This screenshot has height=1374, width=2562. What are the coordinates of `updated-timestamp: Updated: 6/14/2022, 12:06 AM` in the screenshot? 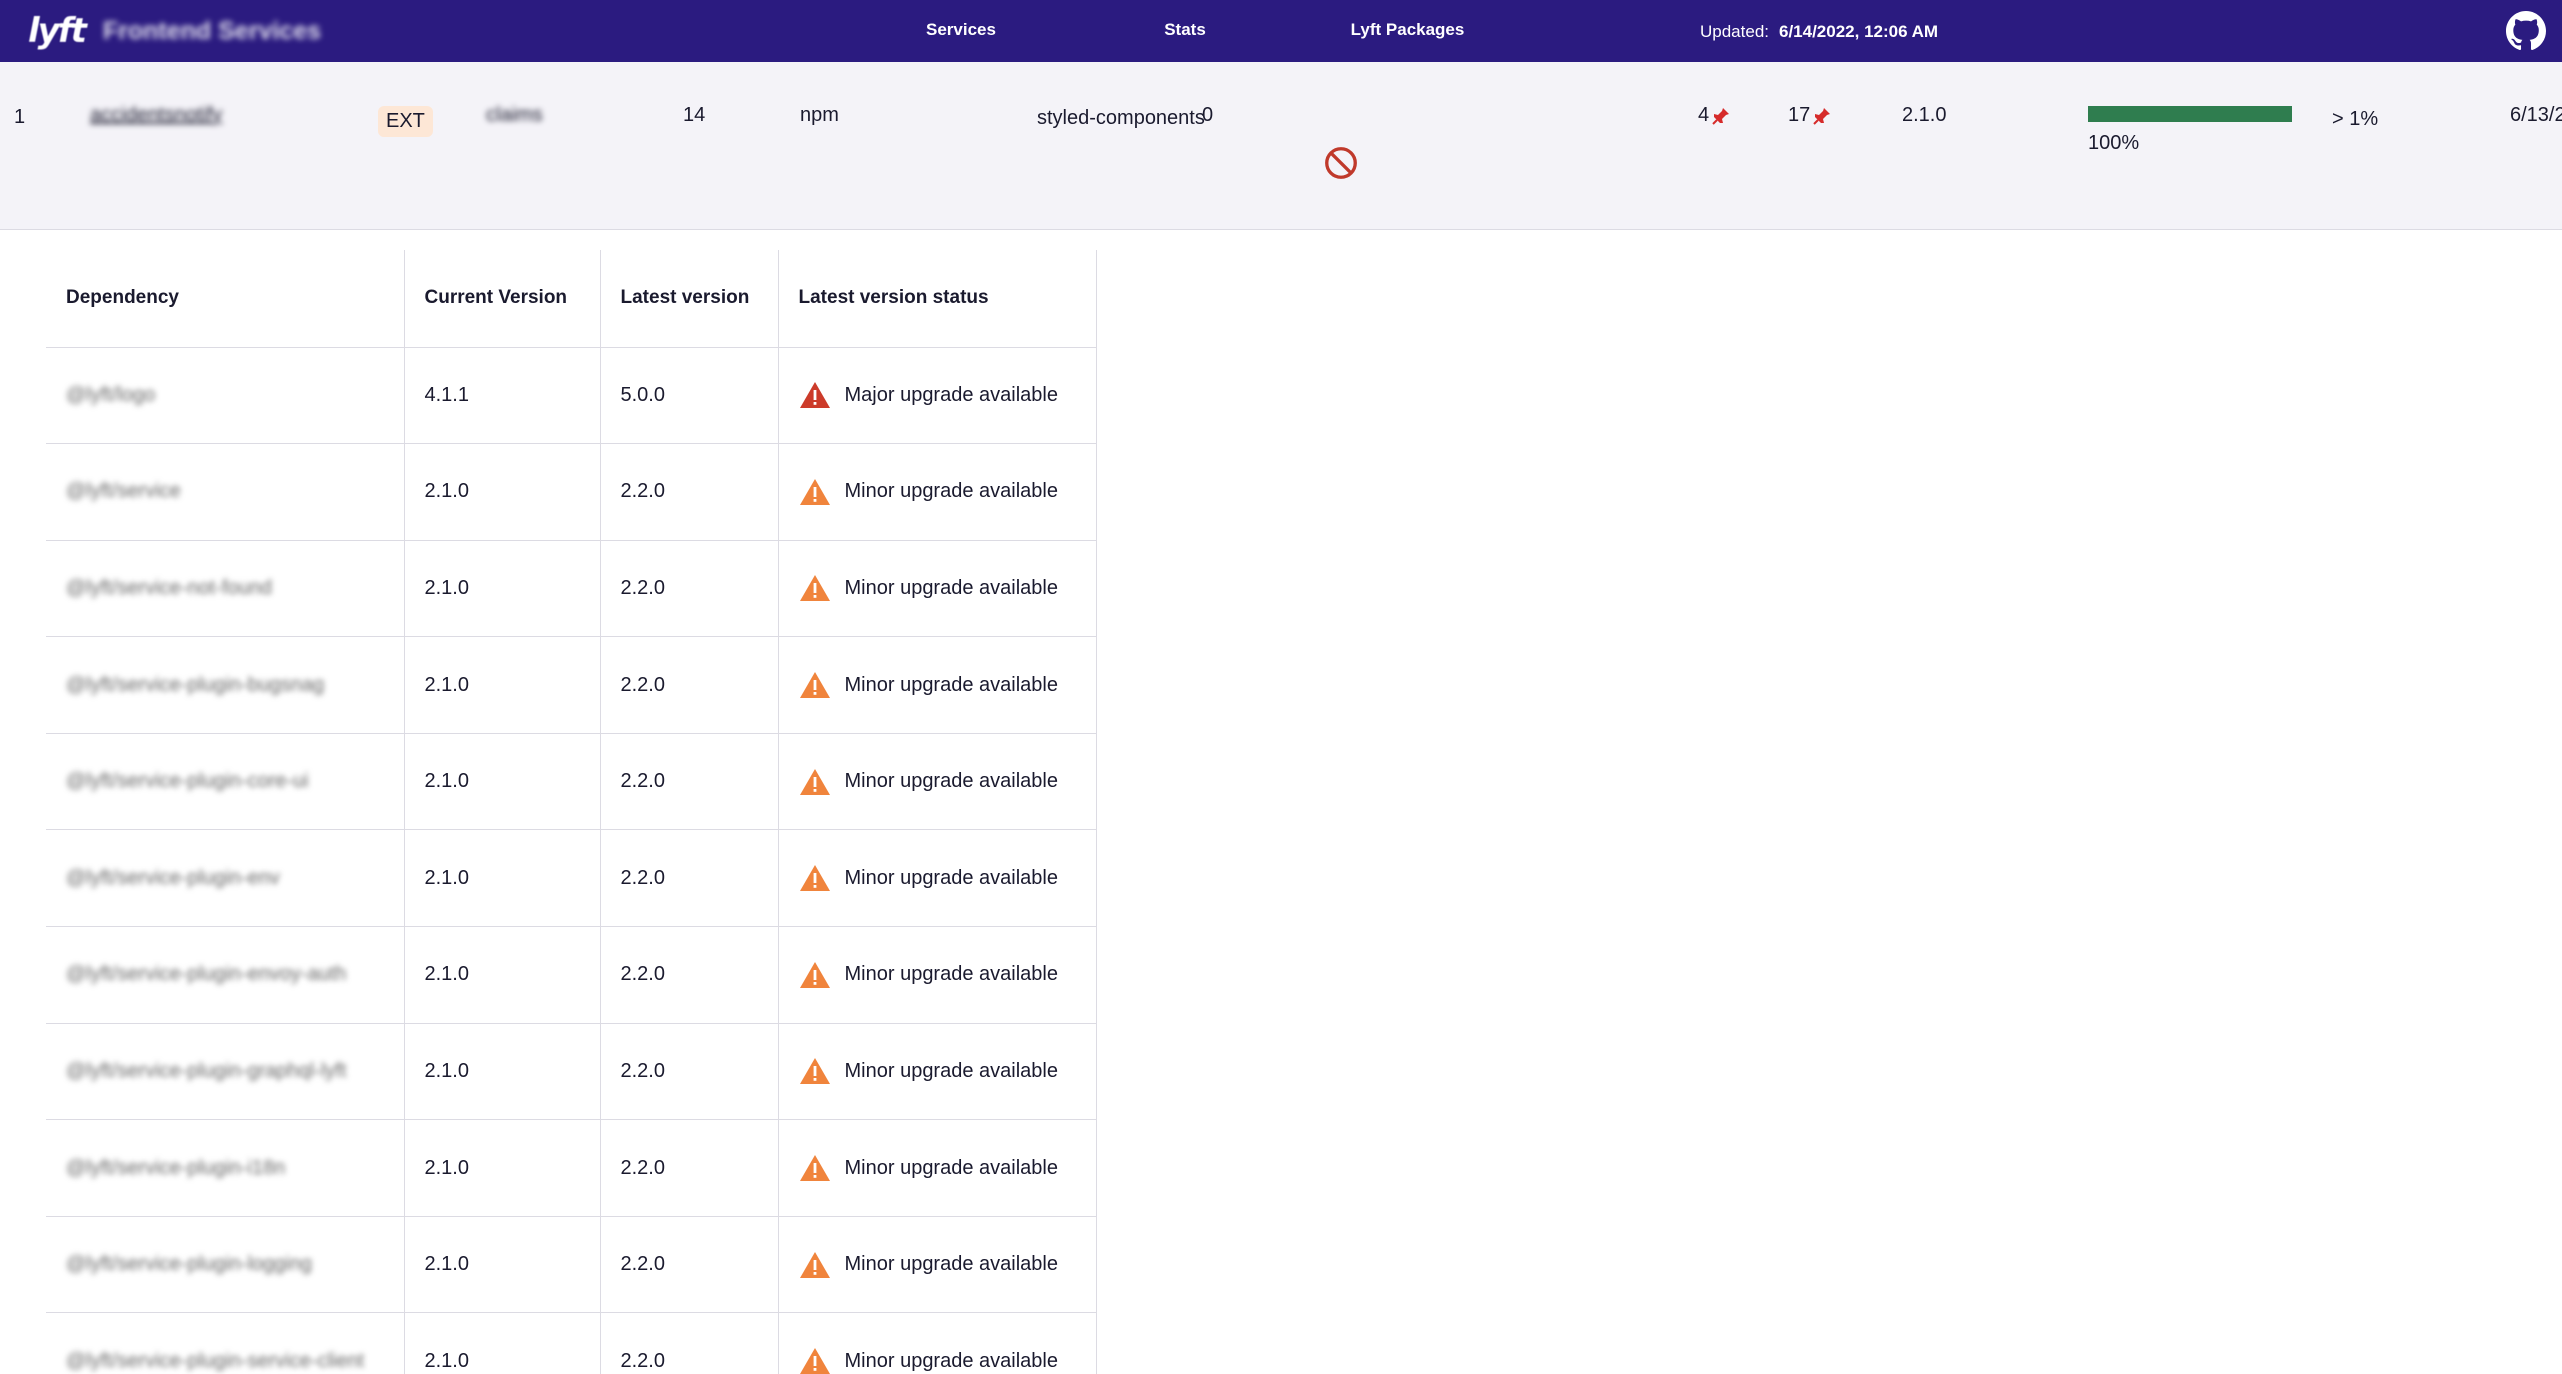 It's located at (1819, 31).